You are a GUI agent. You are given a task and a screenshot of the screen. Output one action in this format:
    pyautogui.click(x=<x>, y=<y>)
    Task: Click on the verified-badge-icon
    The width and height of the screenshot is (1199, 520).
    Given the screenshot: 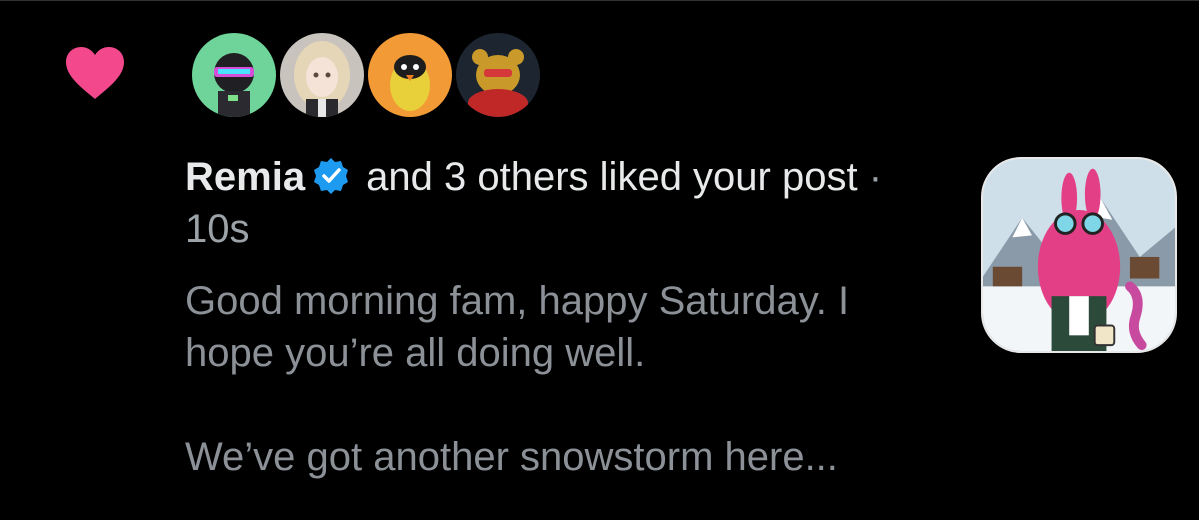 What is the action you would take?
    pyautogui.click(x=331, y=176)
    